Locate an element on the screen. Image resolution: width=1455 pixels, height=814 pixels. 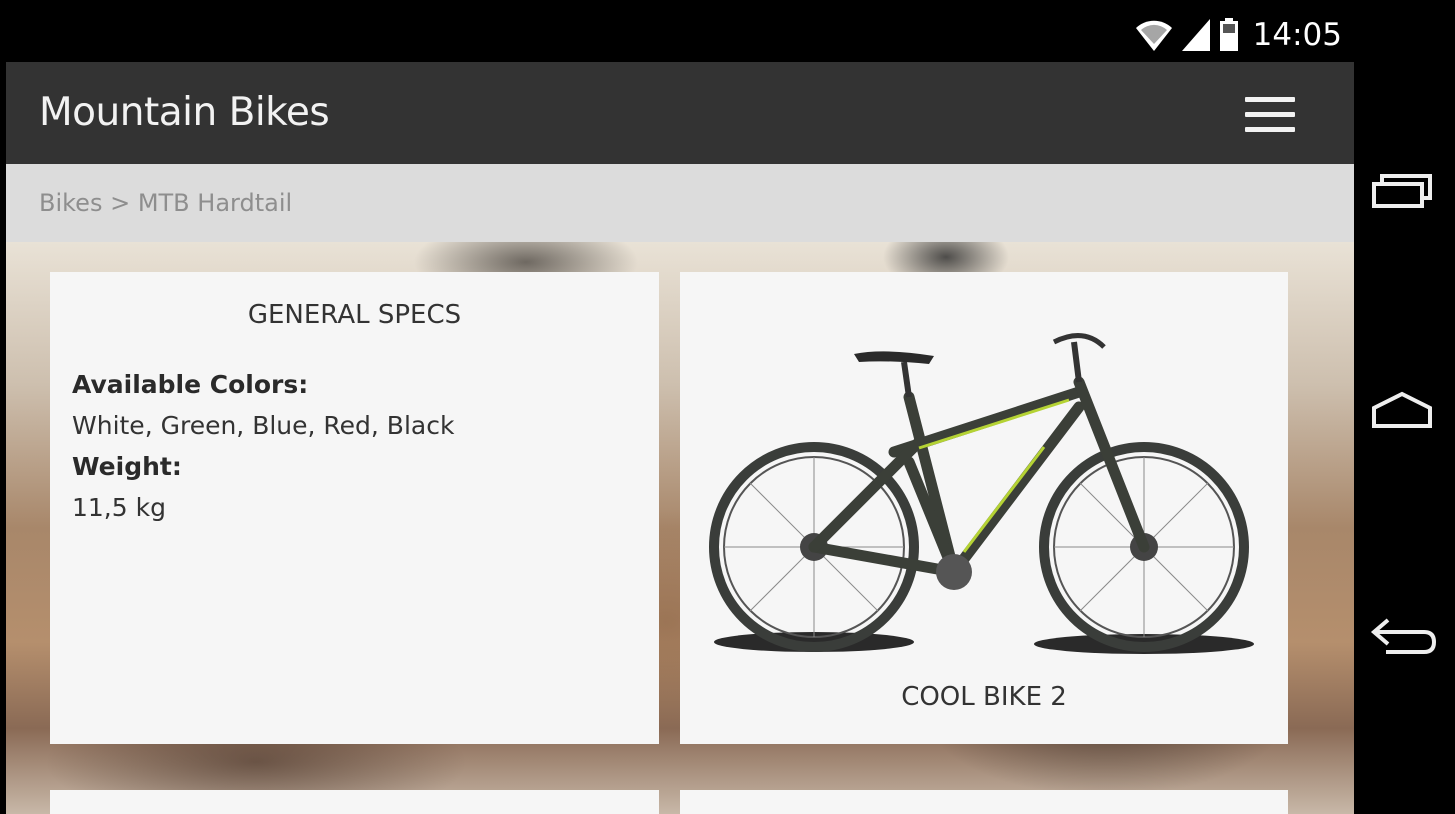
signal-icon is located at coordinates (1195, 35).